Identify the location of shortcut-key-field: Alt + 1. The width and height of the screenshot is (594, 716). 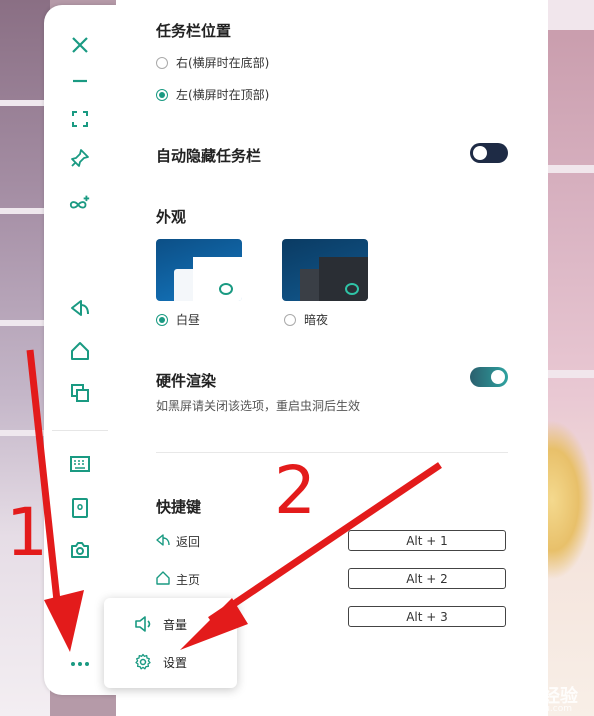
(427, 540).